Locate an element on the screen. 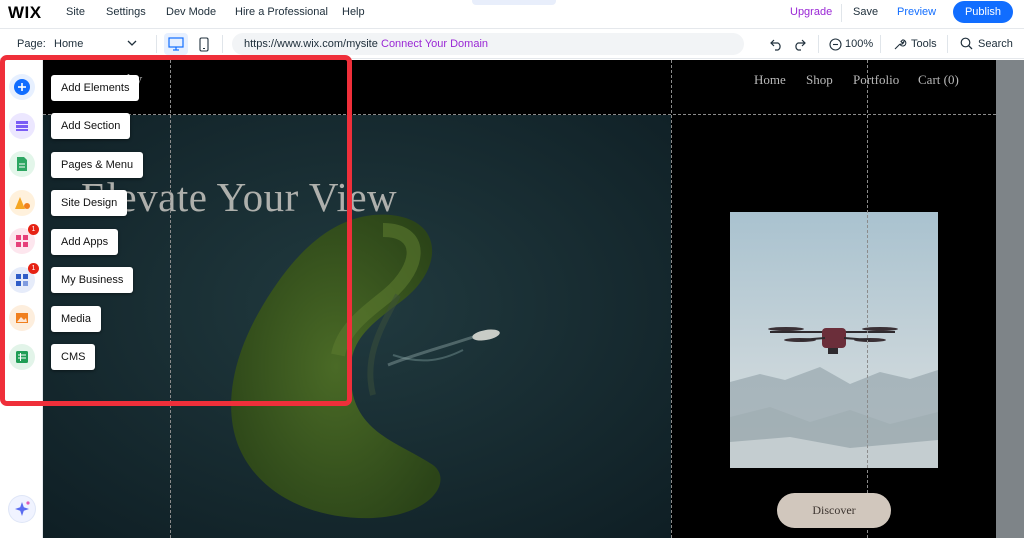 The width and height of the screenshot is (1024, 538). site-nav-home: Home is located at coordinates (770, 80).